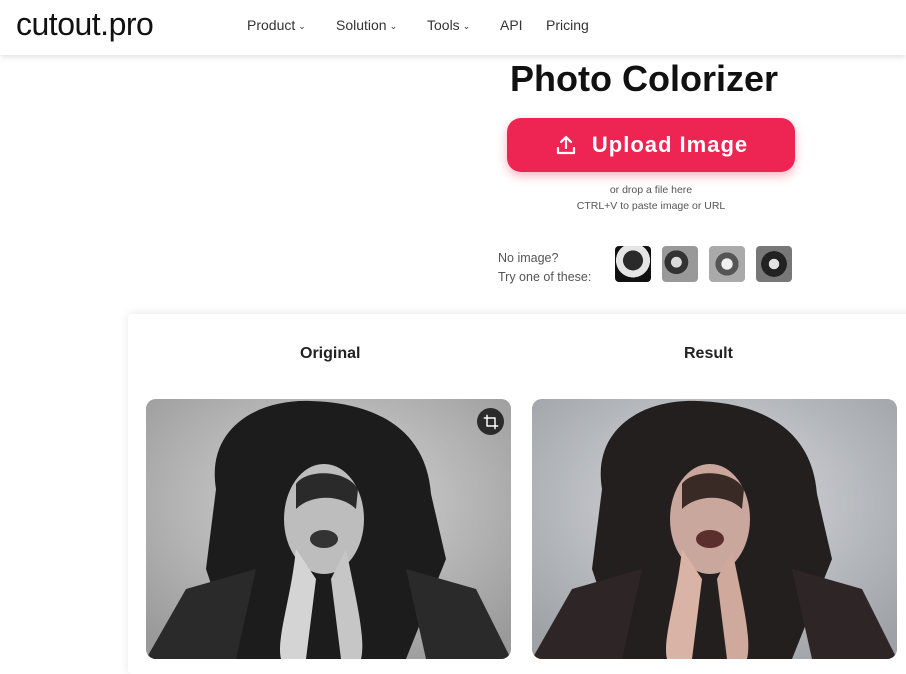  I want to click on page-title: Photo Colorizer, so click(644, 78).